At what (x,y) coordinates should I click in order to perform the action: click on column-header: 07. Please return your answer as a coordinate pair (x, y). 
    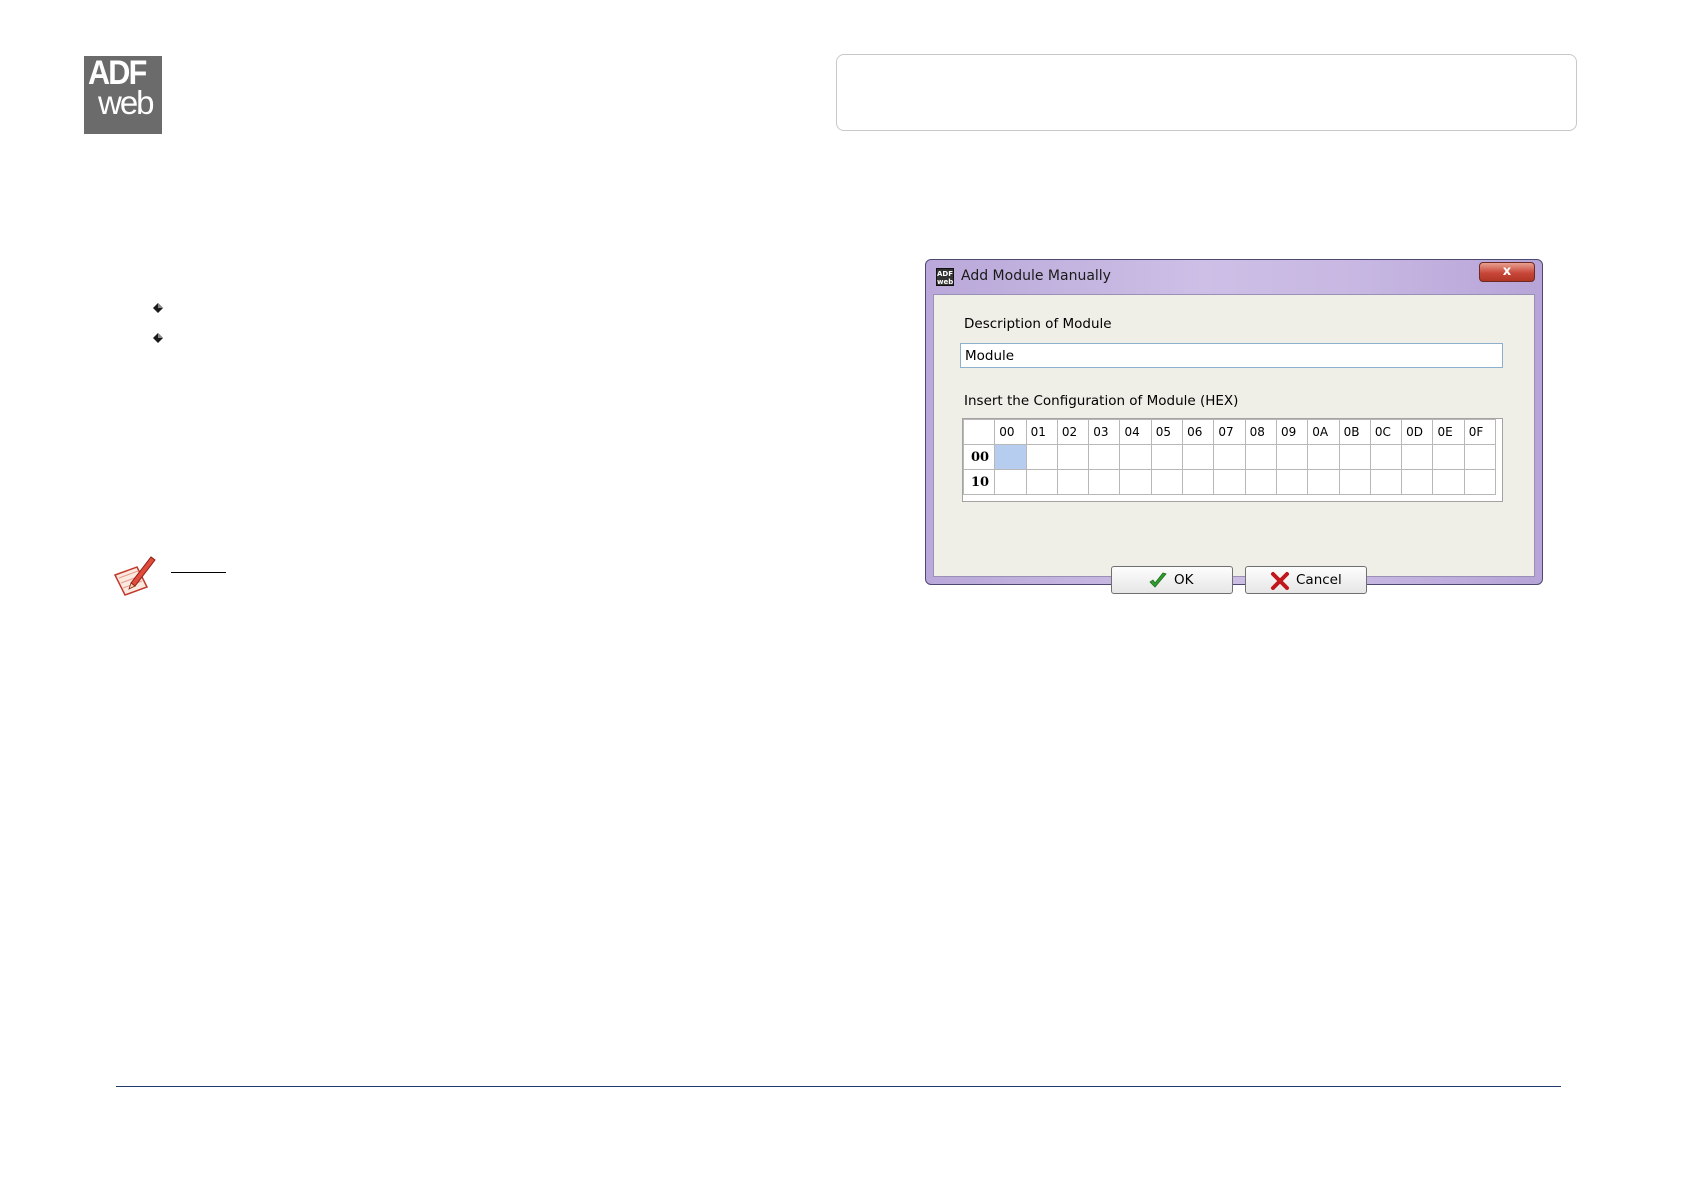
    Looking at the image, I should click on (1229, 432).